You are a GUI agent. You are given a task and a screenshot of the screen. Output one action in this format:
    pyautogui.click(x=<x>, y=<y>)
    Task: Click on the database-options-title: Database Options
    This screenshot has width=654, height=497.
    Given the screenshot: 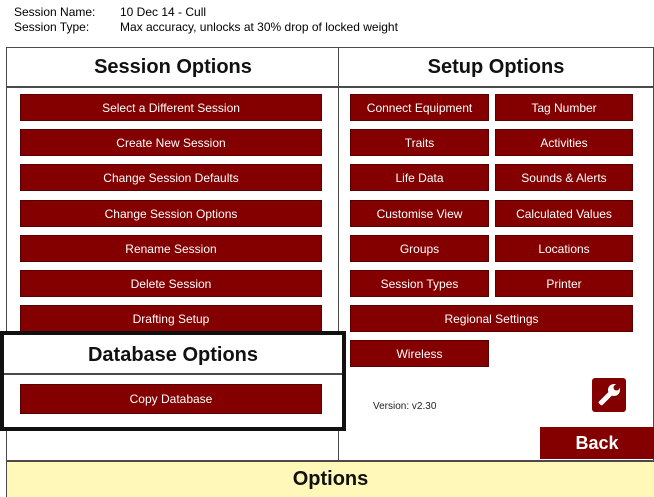 What is the action you would take?
    pyautogui.click(x=173, y=355)
    